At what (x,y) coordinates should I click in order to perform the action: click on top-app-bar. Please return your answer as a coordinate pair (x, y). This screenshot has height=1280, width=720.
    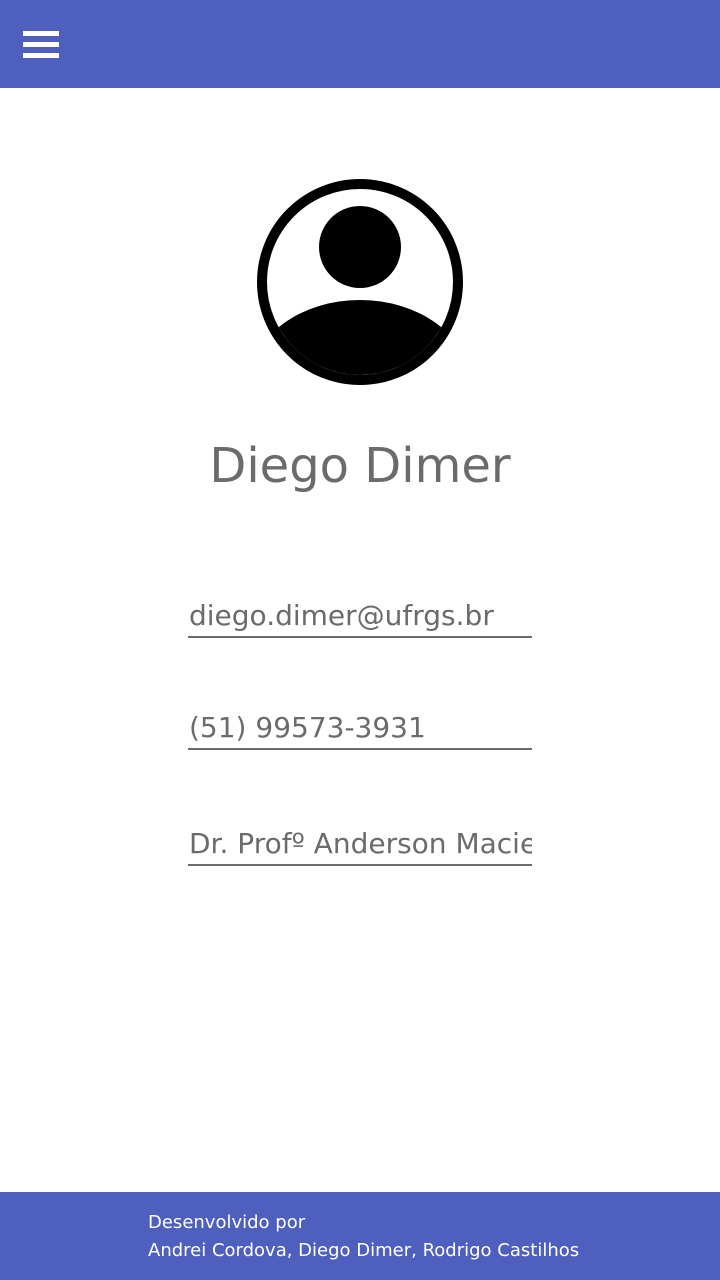
    Looking at the image, I should click on (360, 44).